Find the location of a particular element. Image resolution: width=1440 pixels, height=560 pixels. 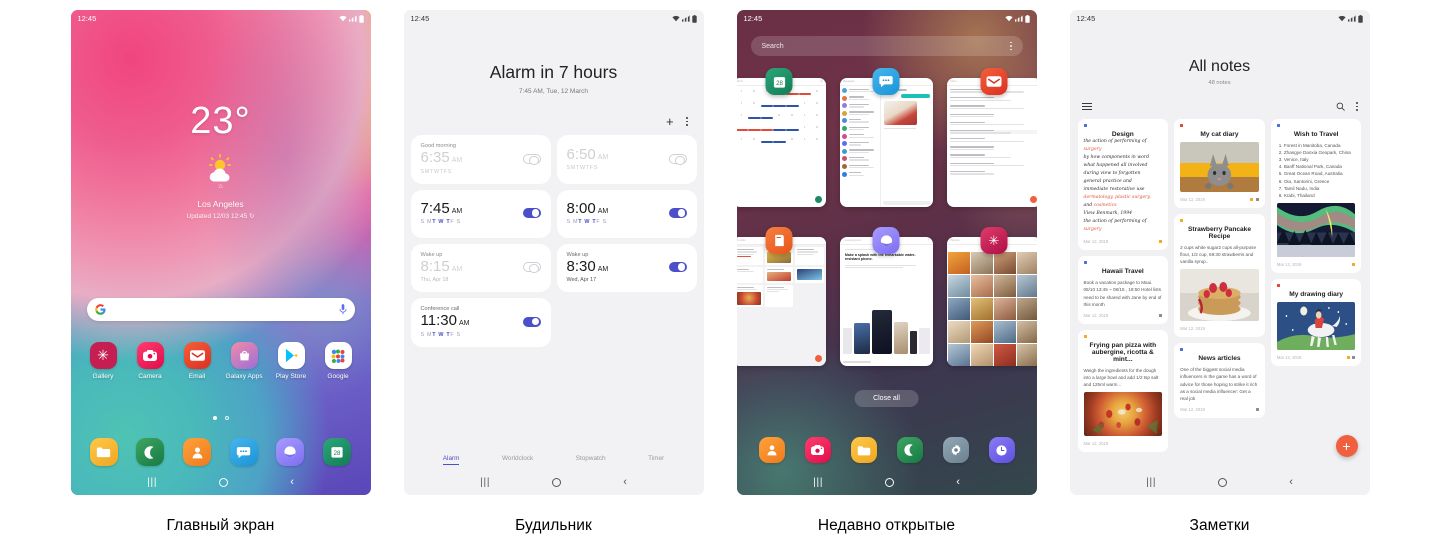

gear-icon is located at coordinates (955, 450).